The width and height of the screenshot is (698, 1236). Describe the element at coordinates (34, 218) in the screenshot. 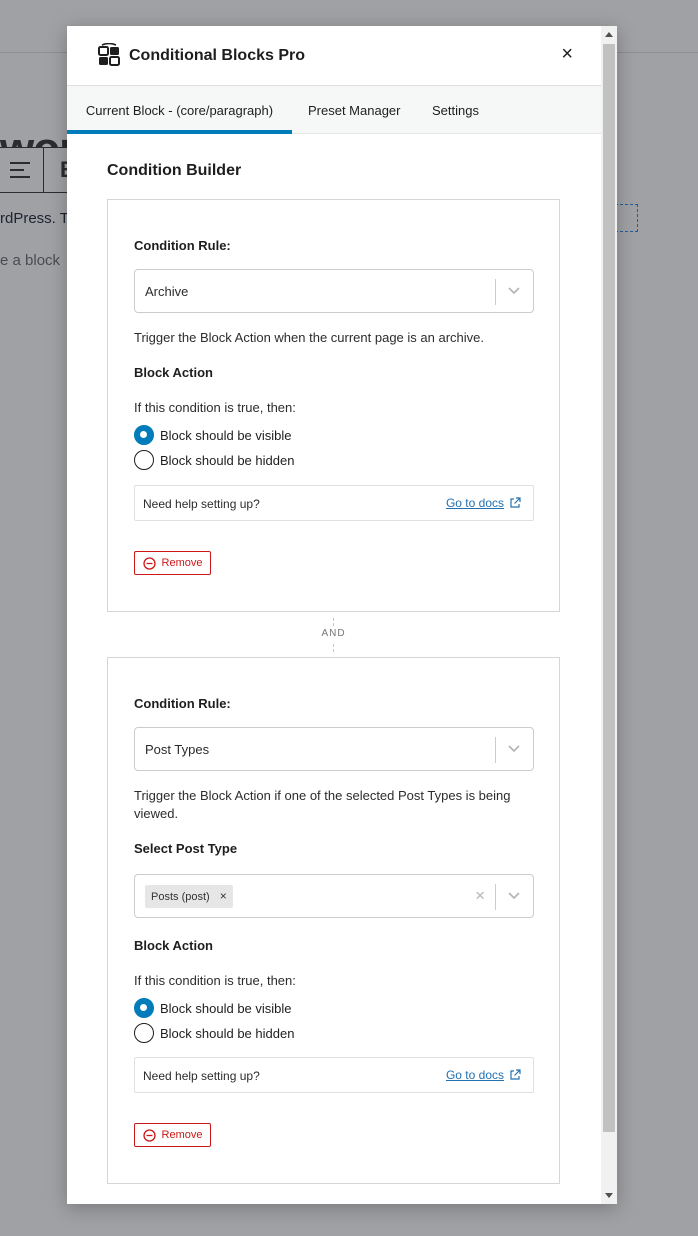

I see `editor-paragraph-fragment: rdPress. T` at that location.